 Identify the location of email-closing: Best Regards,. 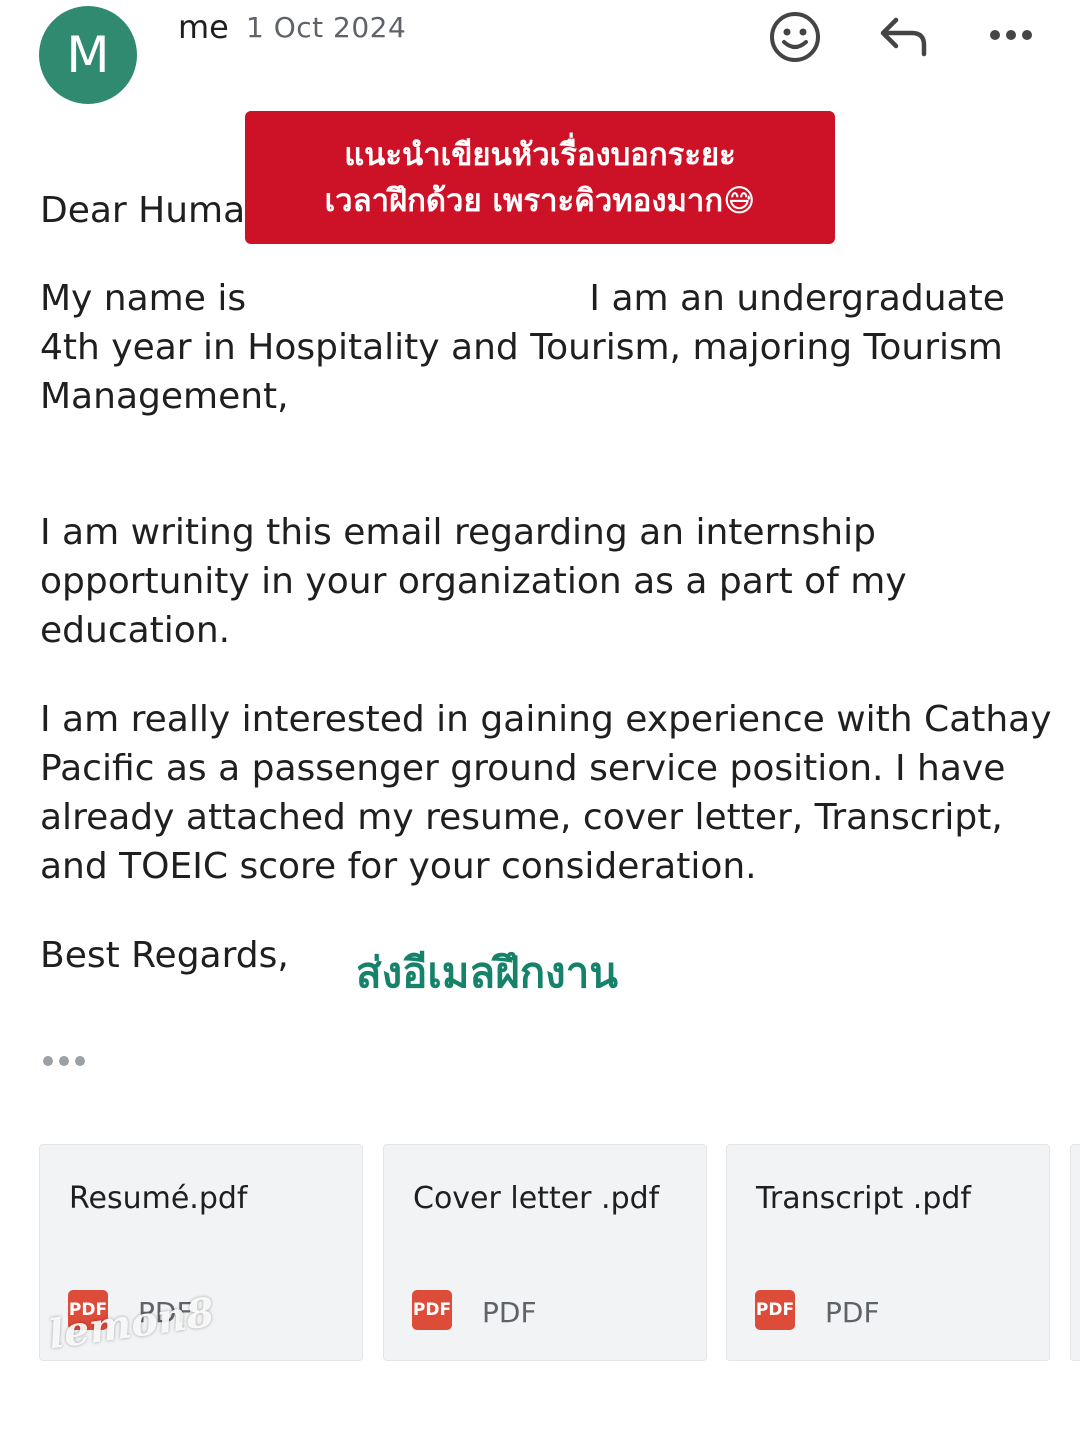
(164, 955).